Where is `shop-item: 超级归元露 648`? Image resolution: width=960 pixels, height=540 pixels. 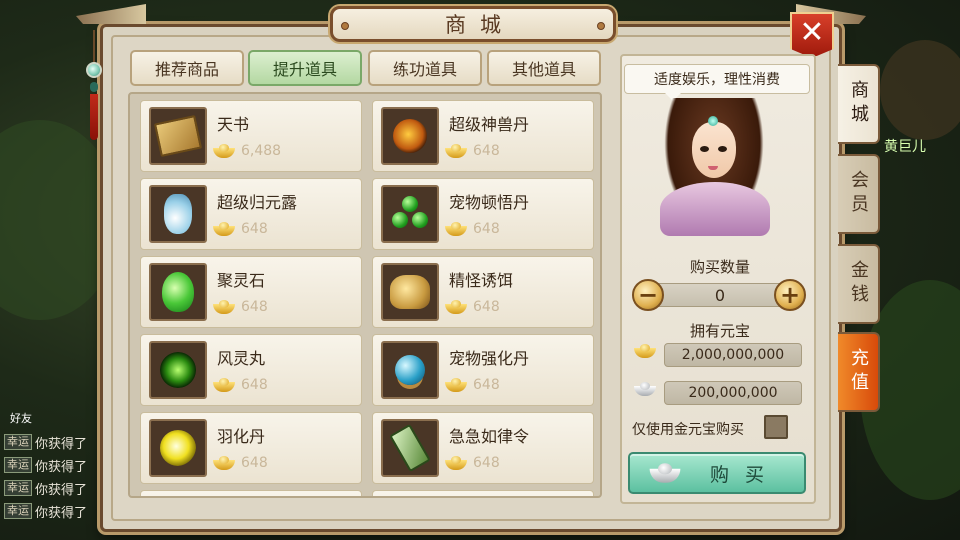
shop-item: 超级归元露 648 is located at coordinates (251, 214).